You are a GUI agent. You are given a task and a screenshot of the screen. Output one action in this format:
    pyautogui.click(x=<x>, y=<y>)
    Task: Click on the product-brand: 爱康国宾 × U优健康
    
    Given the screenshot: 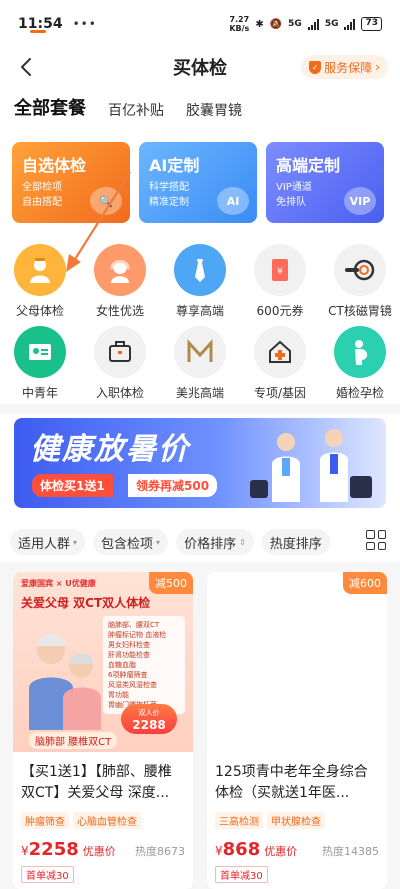 What is the action you would take?
    pyautogui.click(x=58, y=583)
    